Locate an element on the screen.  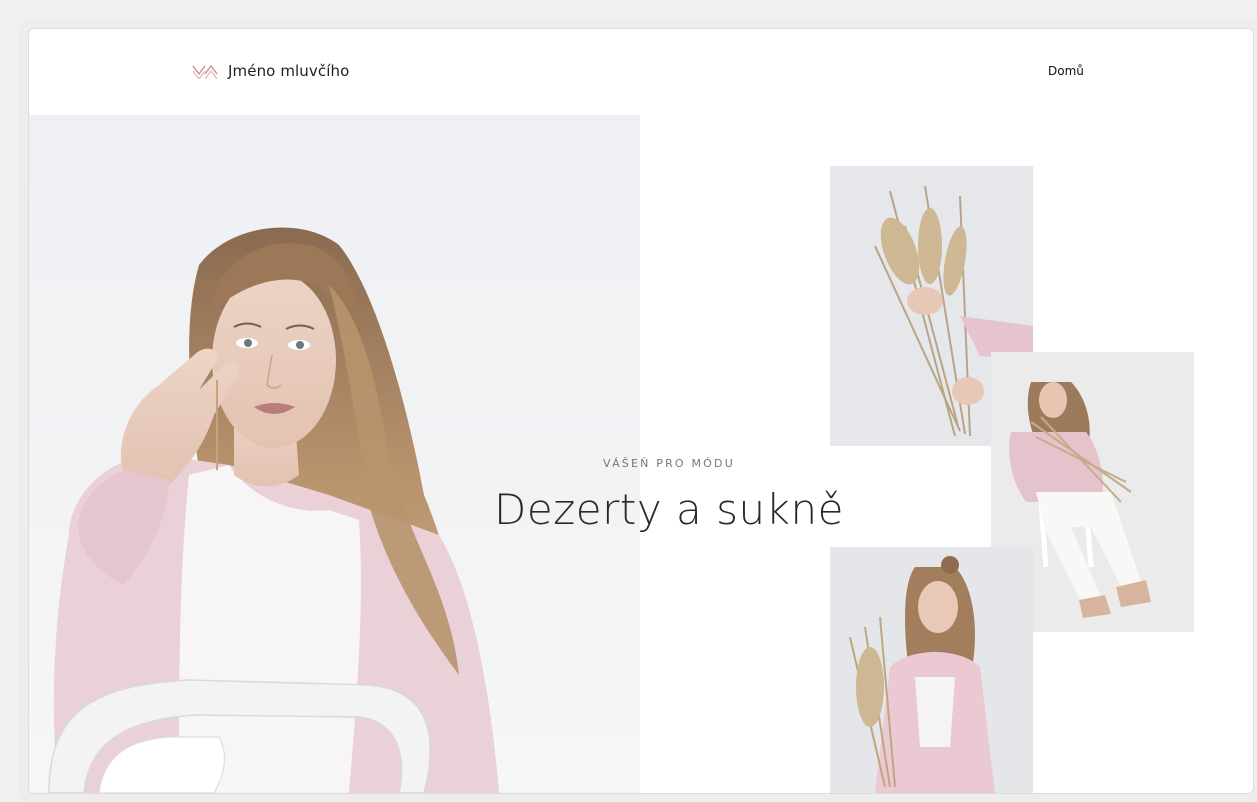
logo-text: Jméno mluvčího is located at coordinates (289, 71).